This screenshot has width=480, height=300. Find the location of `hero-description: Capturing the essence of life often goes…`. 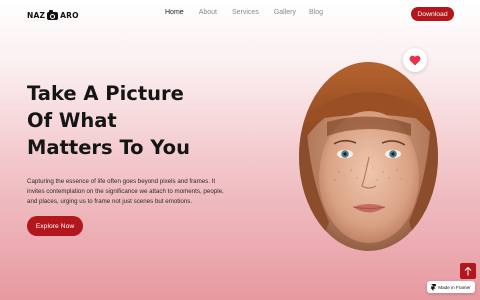

hero-description: Capturing the essence of life often goes… is located at coordinates (125, 191).